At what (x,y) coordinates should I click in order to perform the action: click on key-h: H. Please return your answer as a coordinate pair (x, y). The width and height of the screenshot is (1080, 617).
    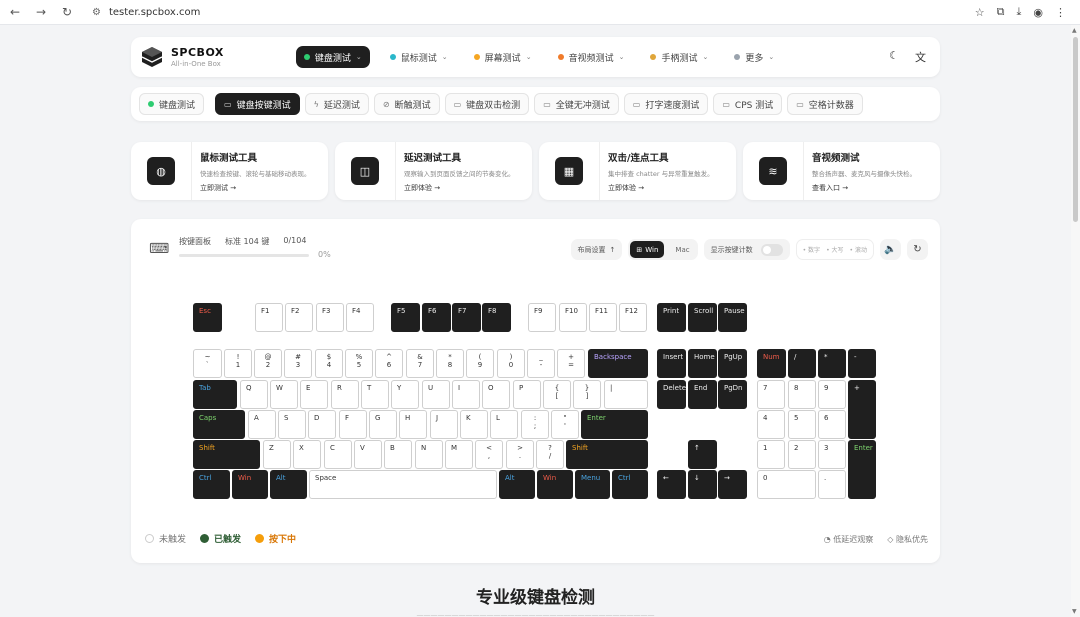
    Looking at the image, I should click on (413, 424).